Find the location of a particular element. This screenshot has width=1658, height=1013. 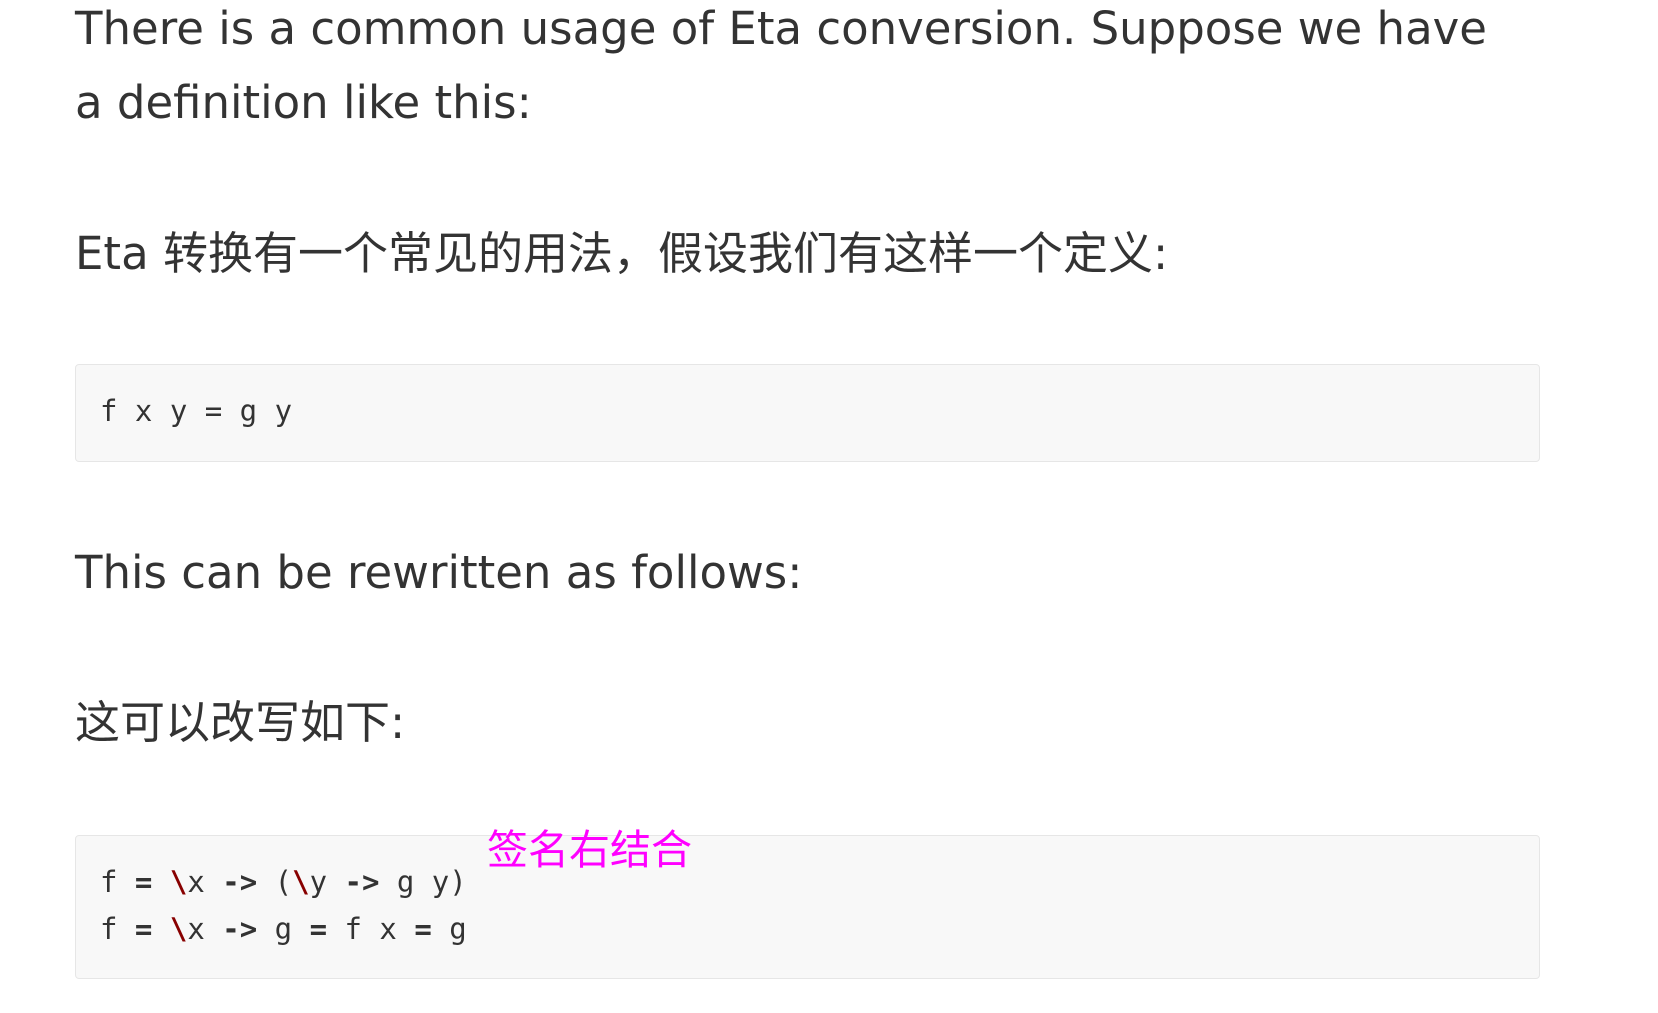

paragraph-rewrite-zh: 这可以改写如下: is located at coordinates (240, 722).